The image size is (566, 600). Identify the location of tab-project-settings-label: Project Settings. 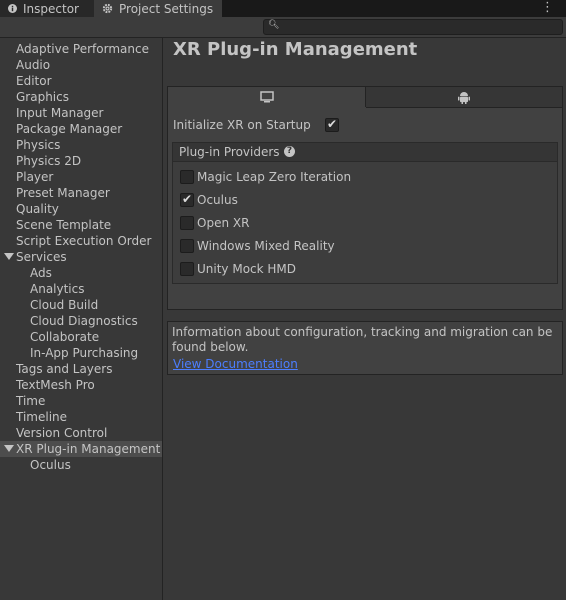
(166, 8).